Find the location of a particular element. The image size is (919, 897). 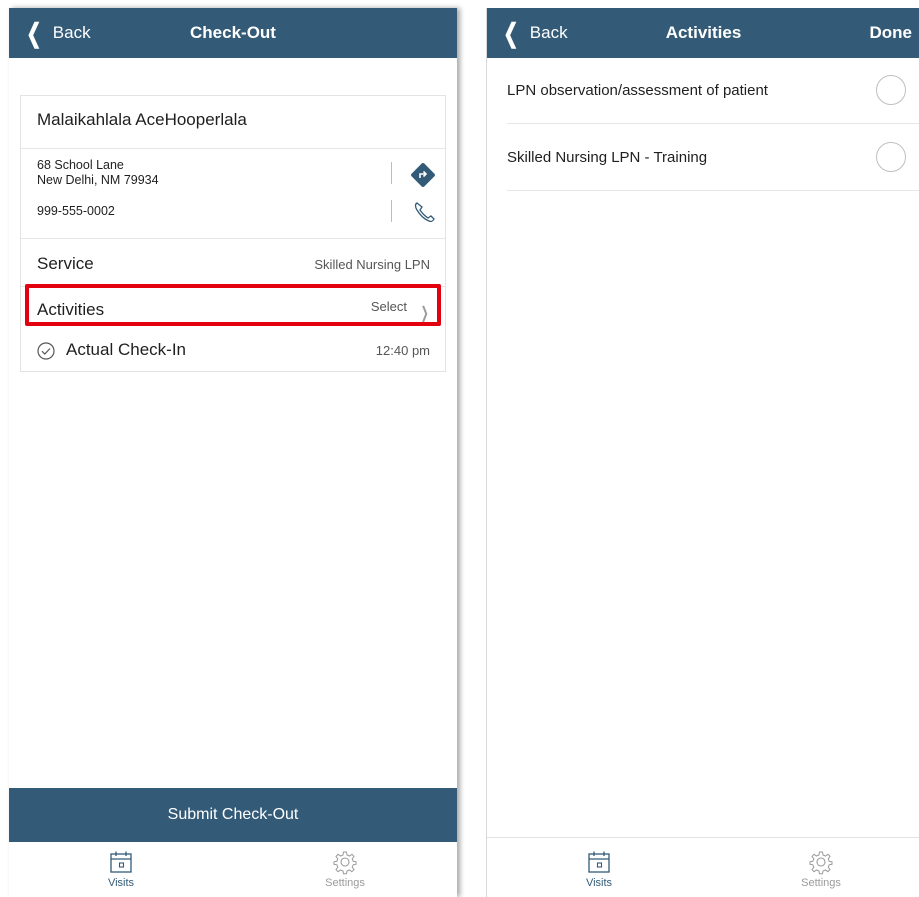

phone-icon is located at coordinates (424, 212).